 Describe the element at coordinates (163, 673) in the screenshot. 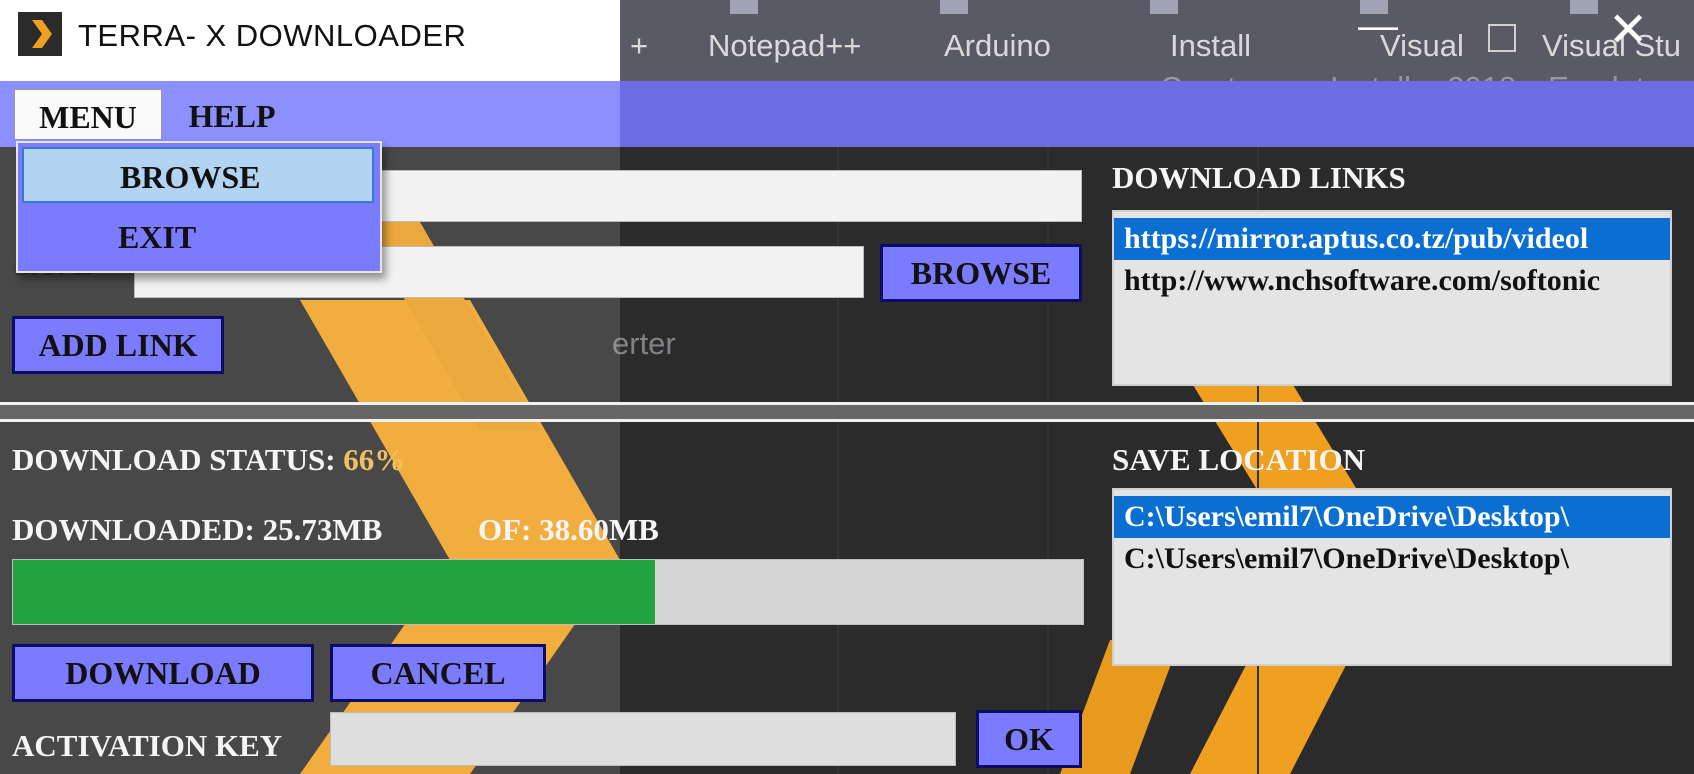

I see `download-button: DOWNLOAD` at that location.